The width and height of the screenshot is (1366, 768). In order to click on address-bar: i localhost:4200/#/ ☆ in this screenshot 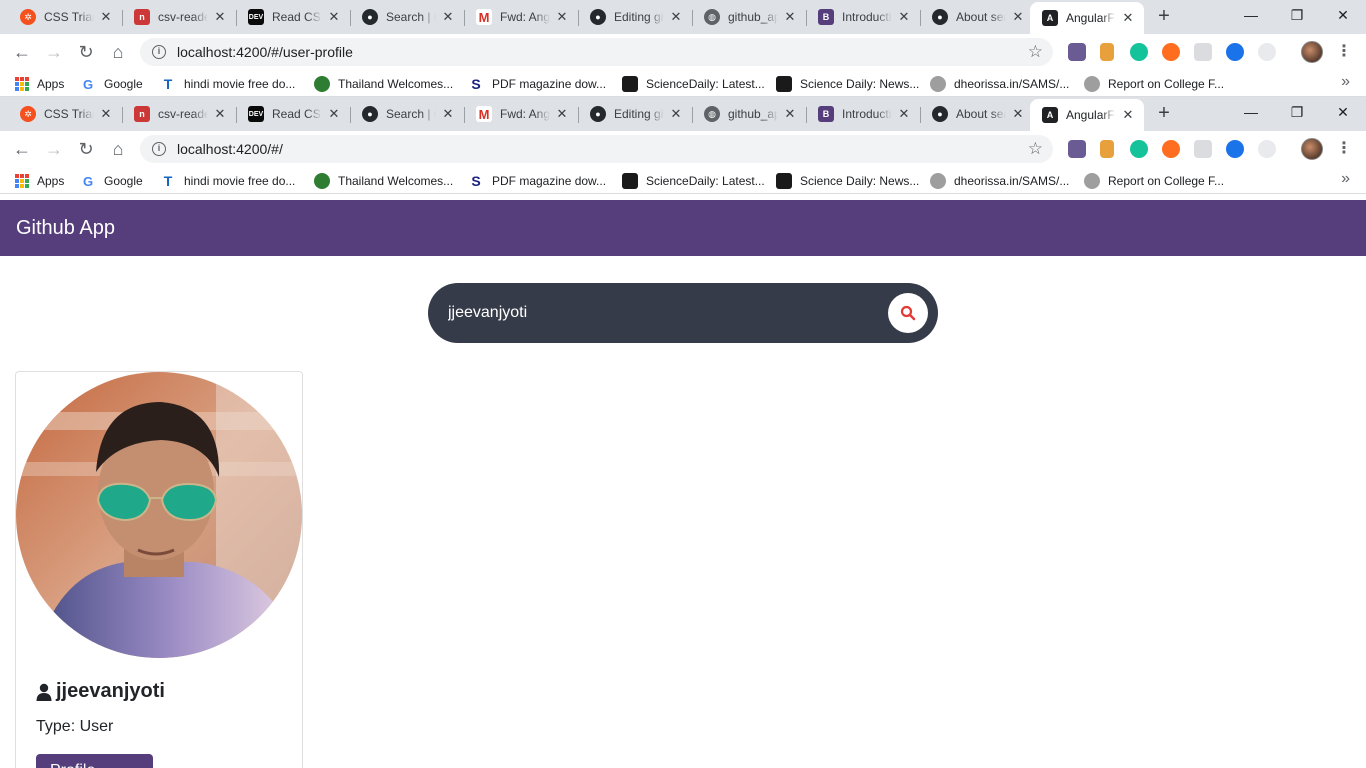, I will do `click(596, 149)`.